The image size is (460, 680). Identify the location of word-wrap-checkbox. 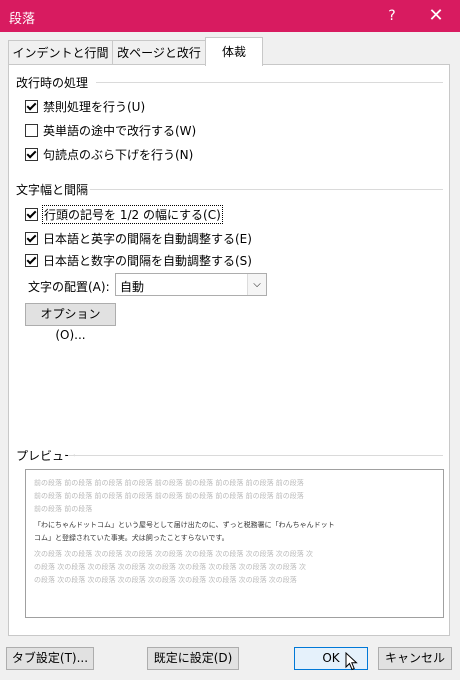
(31, 130).